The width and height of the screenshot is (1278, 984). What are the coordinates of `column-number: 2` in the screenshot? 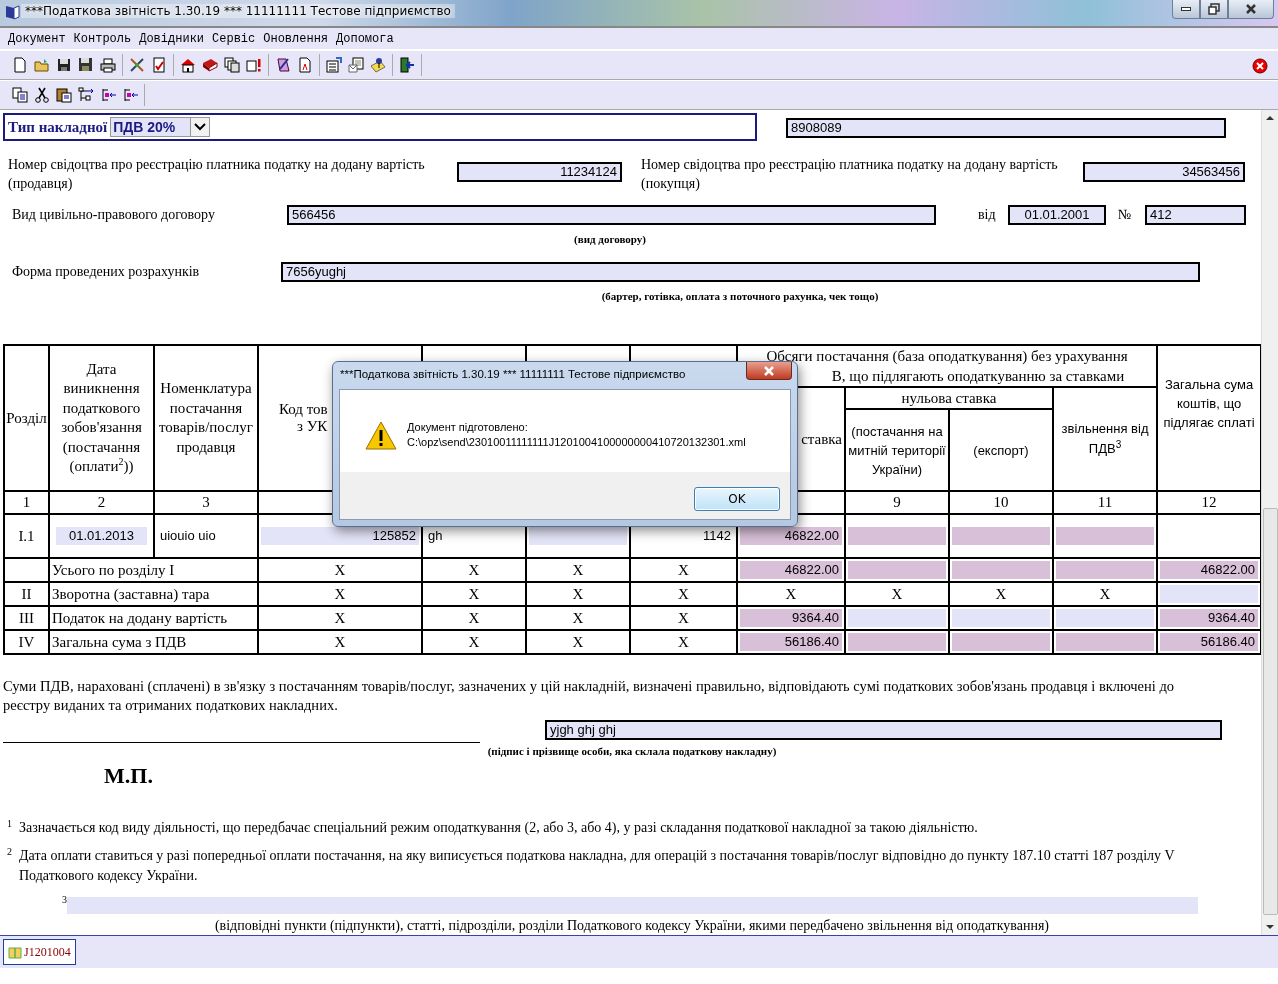 It's located at (101, 502).